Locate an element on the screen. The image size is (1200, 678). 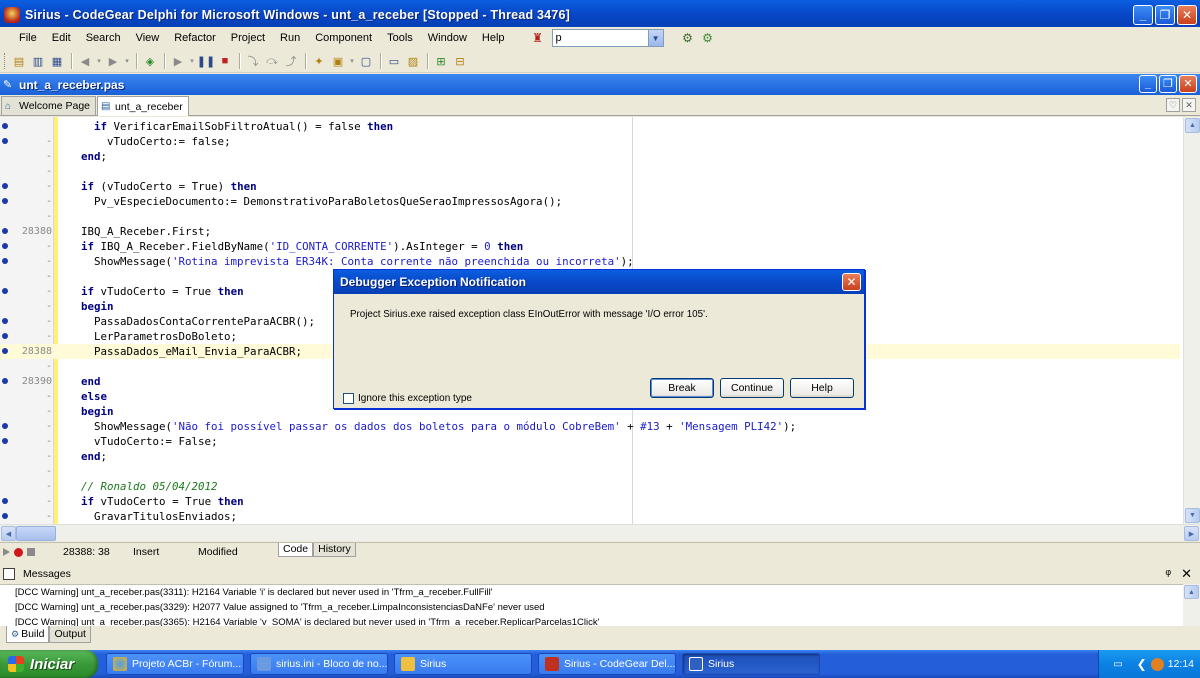
code-text: vTudoCerto:= false; is located at coordinates (149, 141).